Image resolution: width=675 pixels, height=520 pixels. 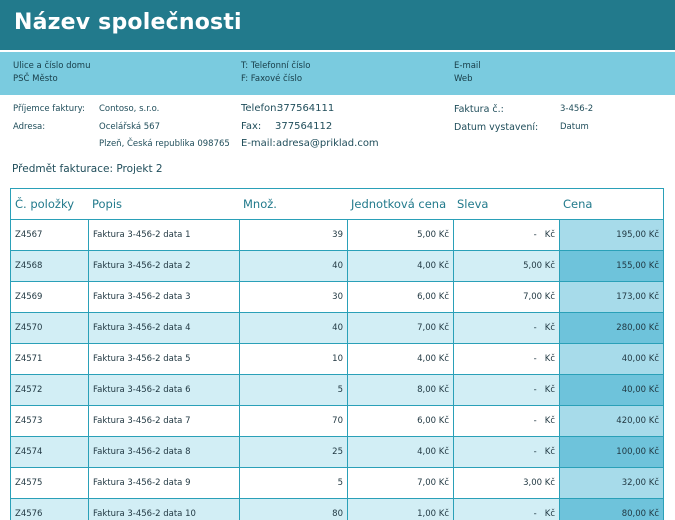 What do you see at coordinates (129, 127) in the screenshot?
I see `address-line1: Ocelářská 567` at bounding box center [129, 127].